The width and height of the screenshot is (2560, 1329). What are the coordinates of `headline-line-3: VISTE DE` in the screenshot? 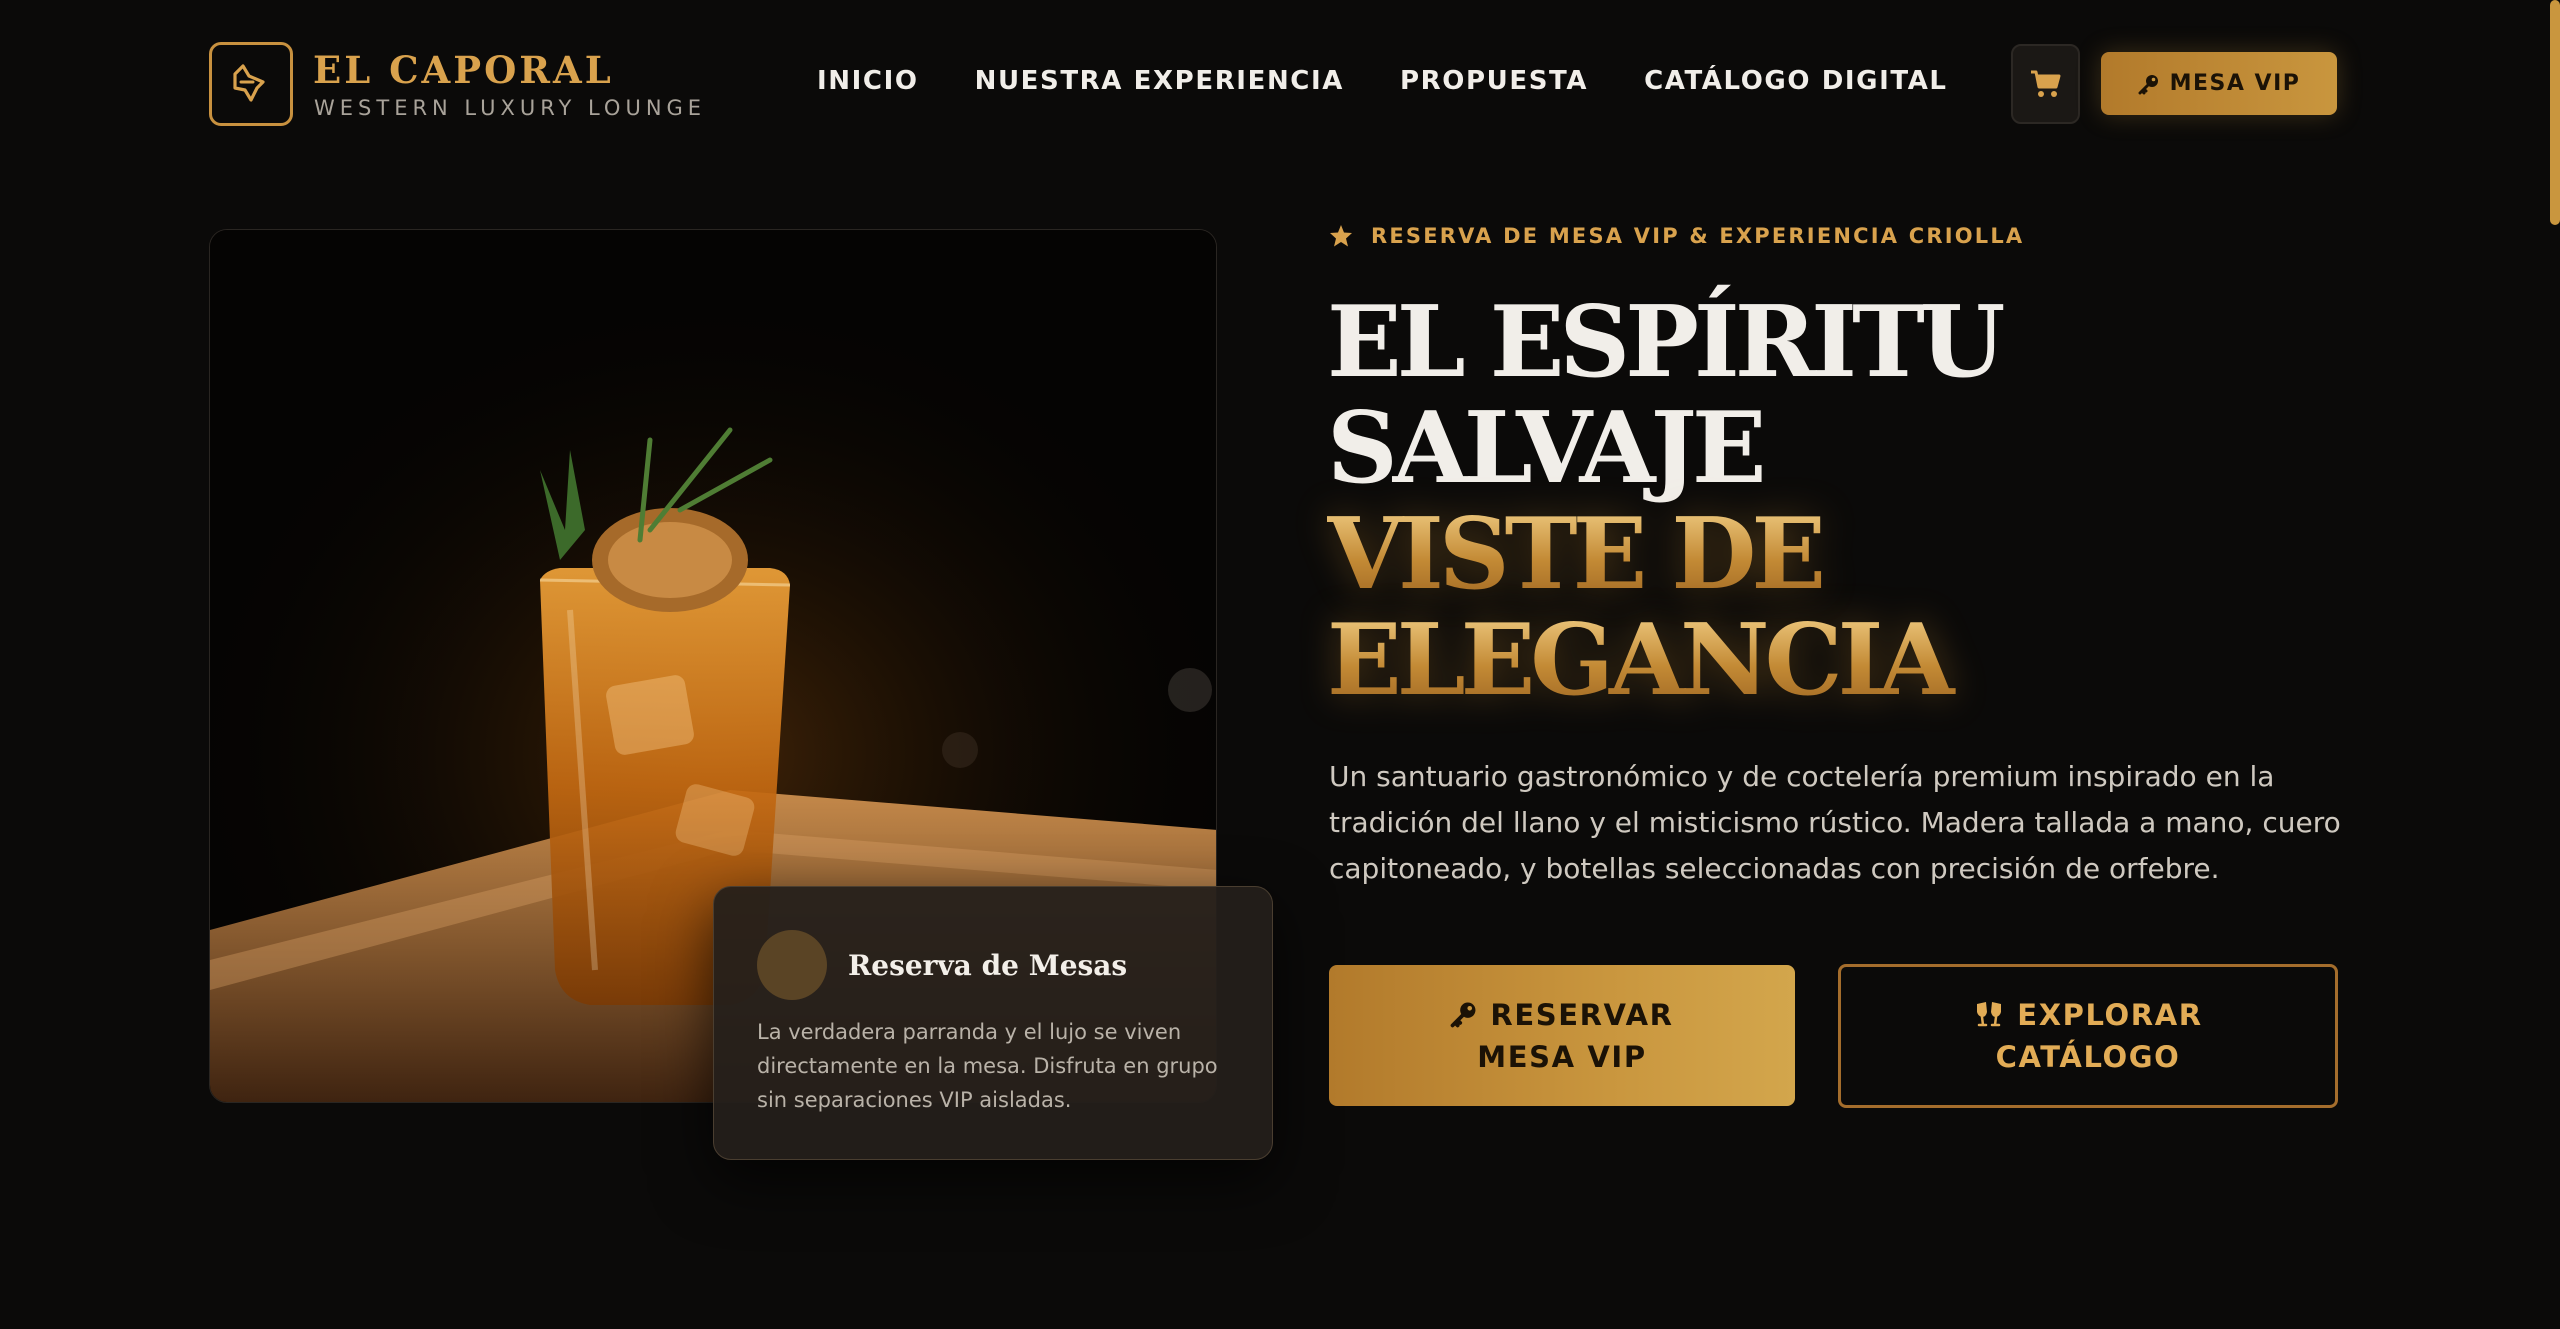 It's located at (1887, 555).